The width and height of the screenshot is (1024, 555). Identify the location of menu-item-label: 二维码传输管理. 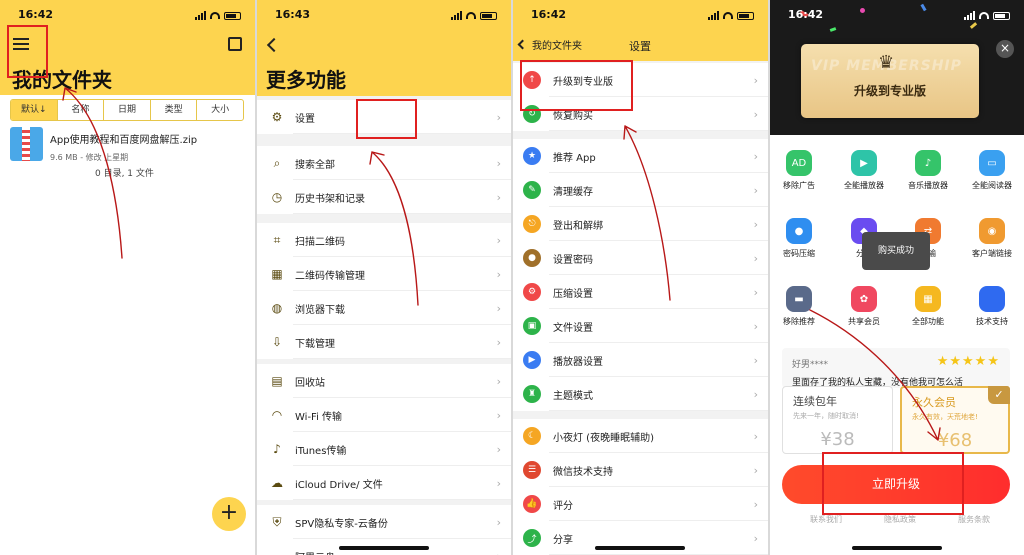
(330, 276).